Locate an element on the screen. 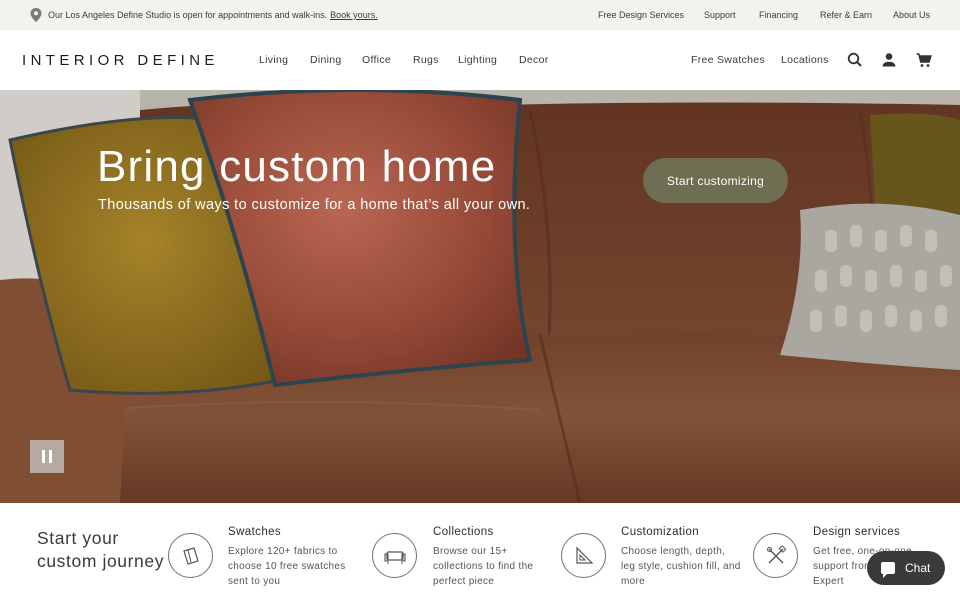 The width and height of the screenshot is (960, 600). logo: INTERIOR DEFINE is located at coordinates (120, 60).